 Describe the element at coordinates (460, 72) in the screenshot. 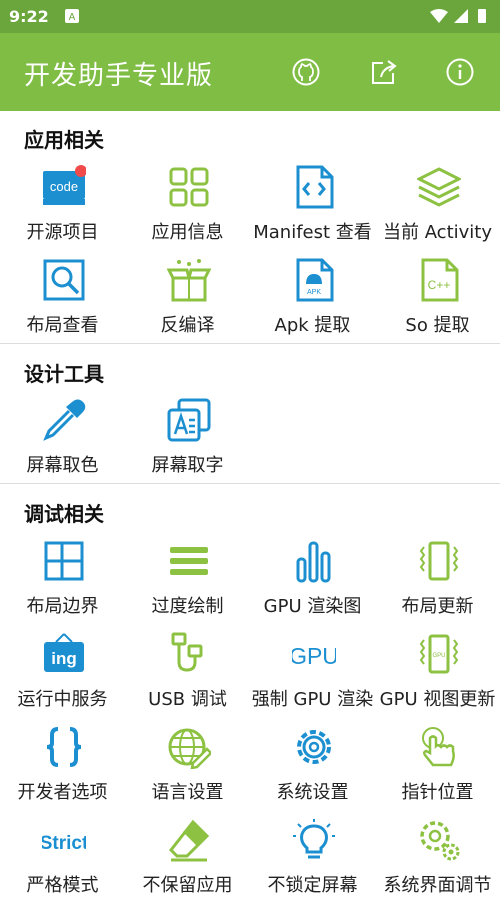

I see `info-icon` at that location.